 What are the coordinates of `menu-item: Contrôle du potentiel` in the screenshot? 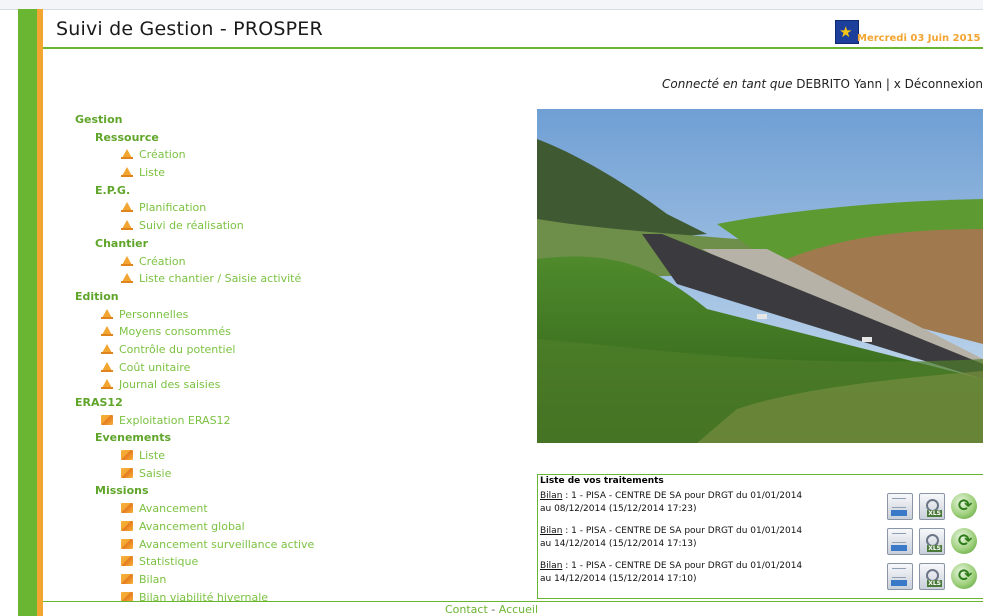 It's located at (194, 350).